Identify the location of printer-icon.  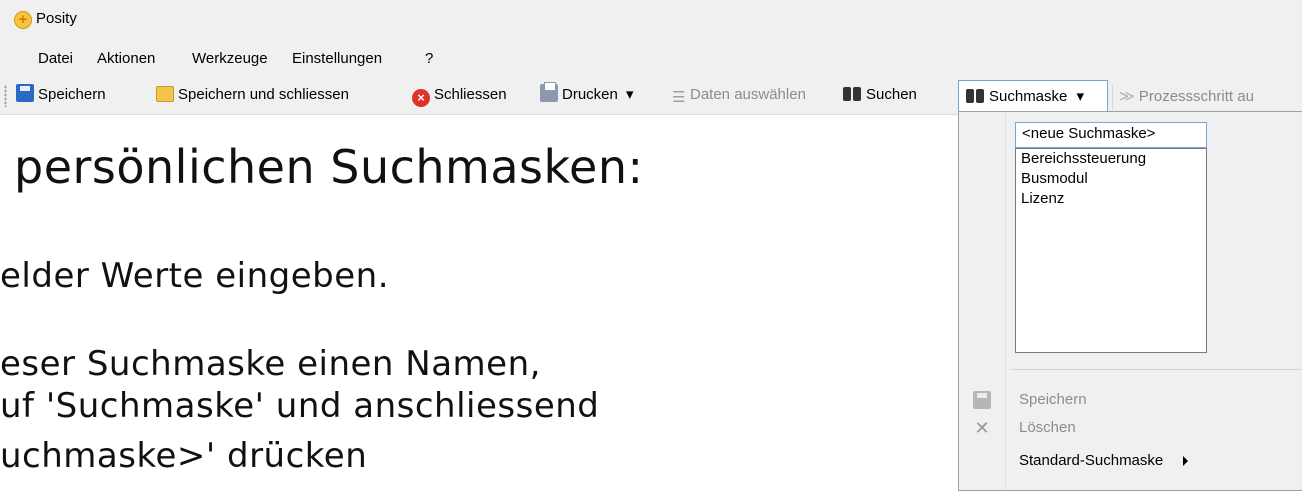
(549, 92).